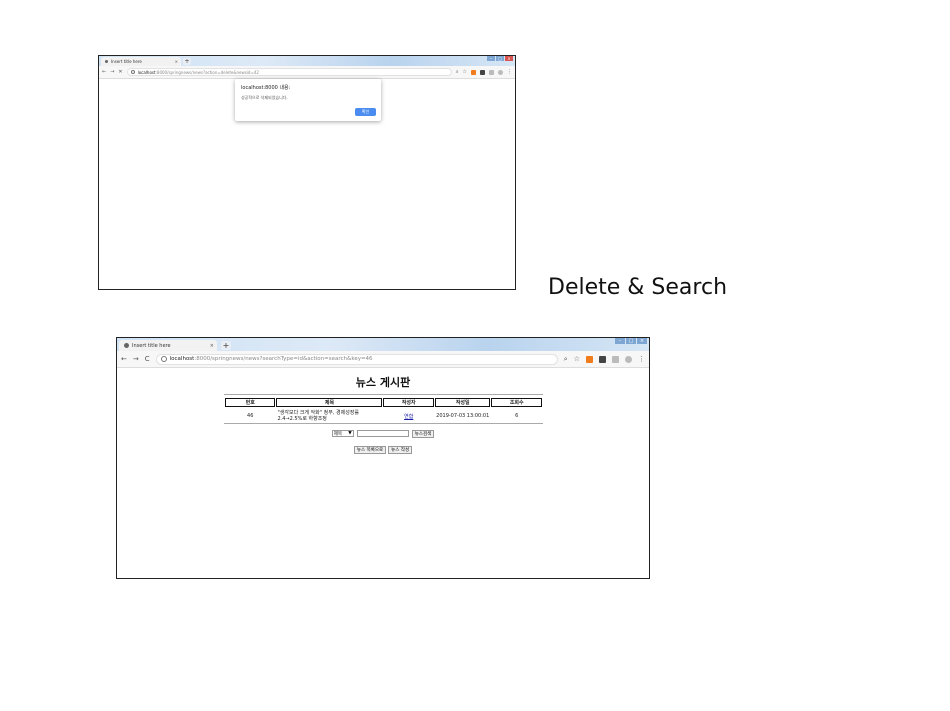 Image resolution: width=950 pixels, height=711 pixels. I want to click on news-date: 2019-07-03 13:00:01, so click(463, 416).